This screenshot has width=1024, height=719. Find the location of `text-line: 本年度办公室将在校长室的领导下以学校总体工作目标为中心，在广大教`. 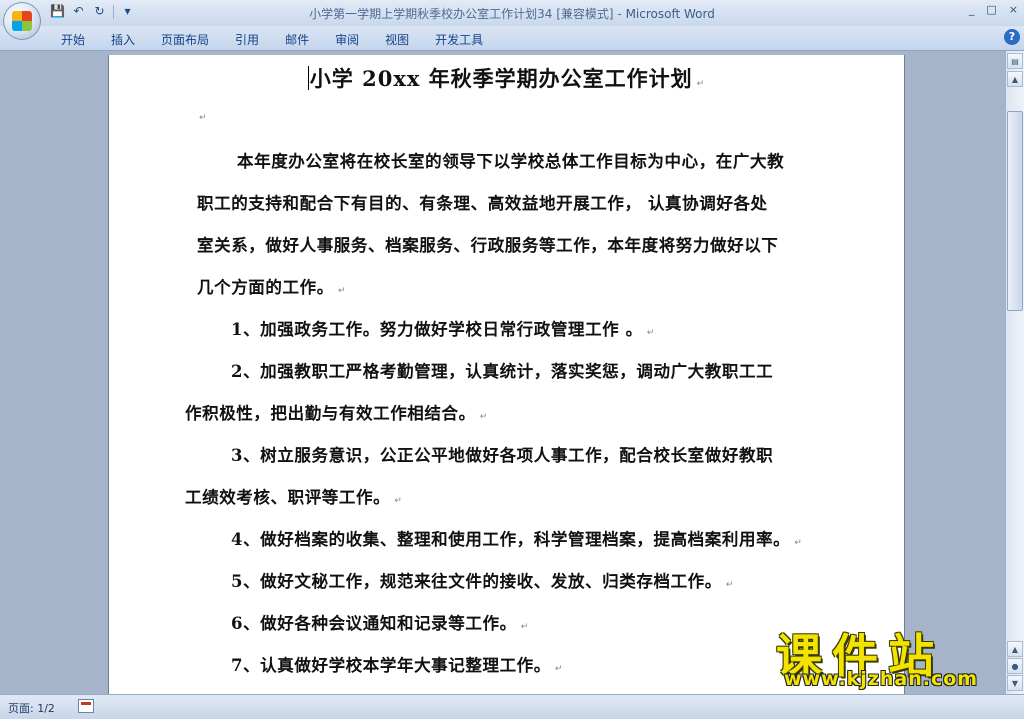

text-line: 本年度办公室将在校长室的领导下以学校总体工作目标为中心，在广大教 is located at coordinates (511, 161).